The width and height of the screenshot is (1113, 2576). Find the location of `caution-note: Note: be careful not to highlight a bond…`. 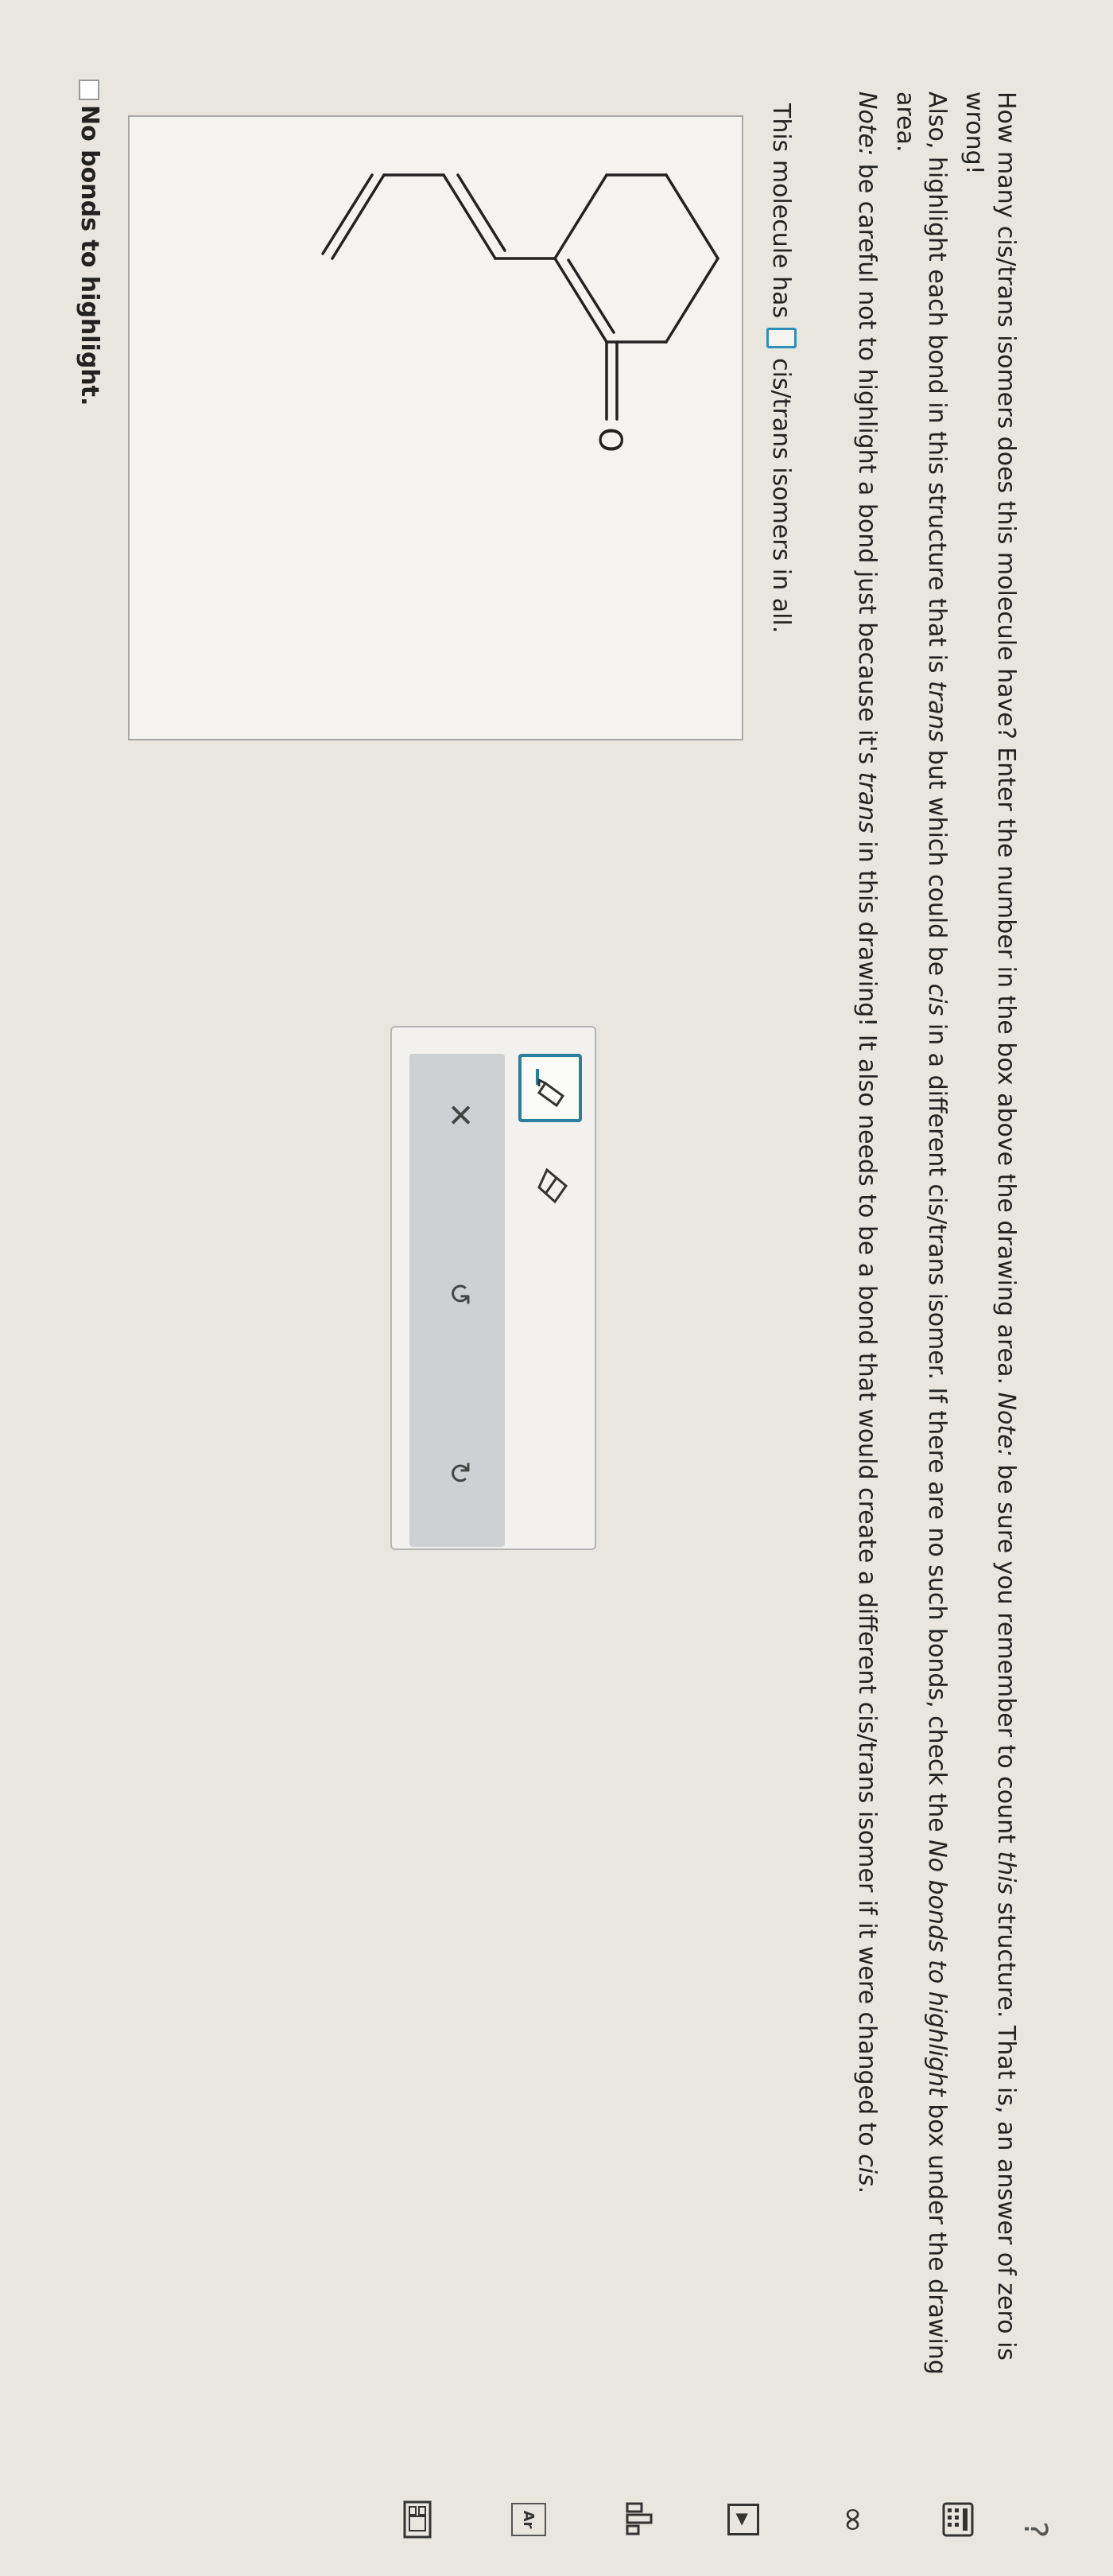

caution-note: Note: be careful not to highlight a bond… is located at coordinates (866, 1264).